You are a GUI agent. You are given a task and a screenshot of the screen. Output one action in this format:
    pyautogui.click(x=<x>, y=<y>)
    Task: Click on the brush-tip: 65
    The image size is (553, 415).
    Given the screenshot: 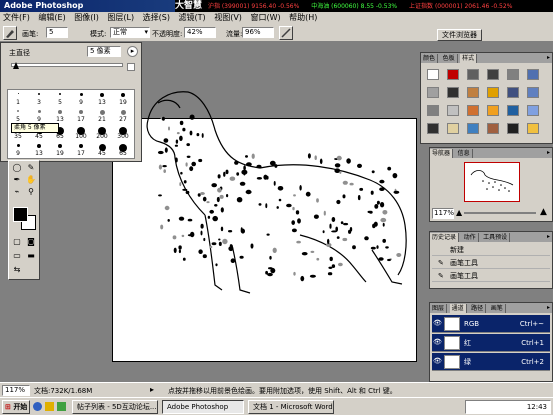 What is the action you would take?
    pyautogui.click(x=123, y=149)
    